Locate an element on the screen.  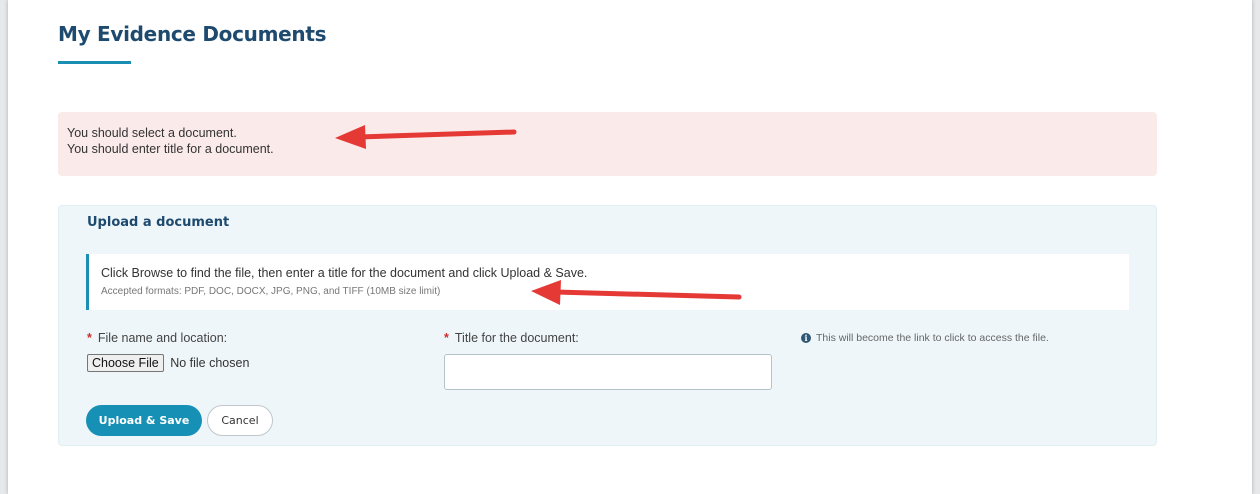
file-input: Choose File No file chosen is located at coordinates (168, 363).